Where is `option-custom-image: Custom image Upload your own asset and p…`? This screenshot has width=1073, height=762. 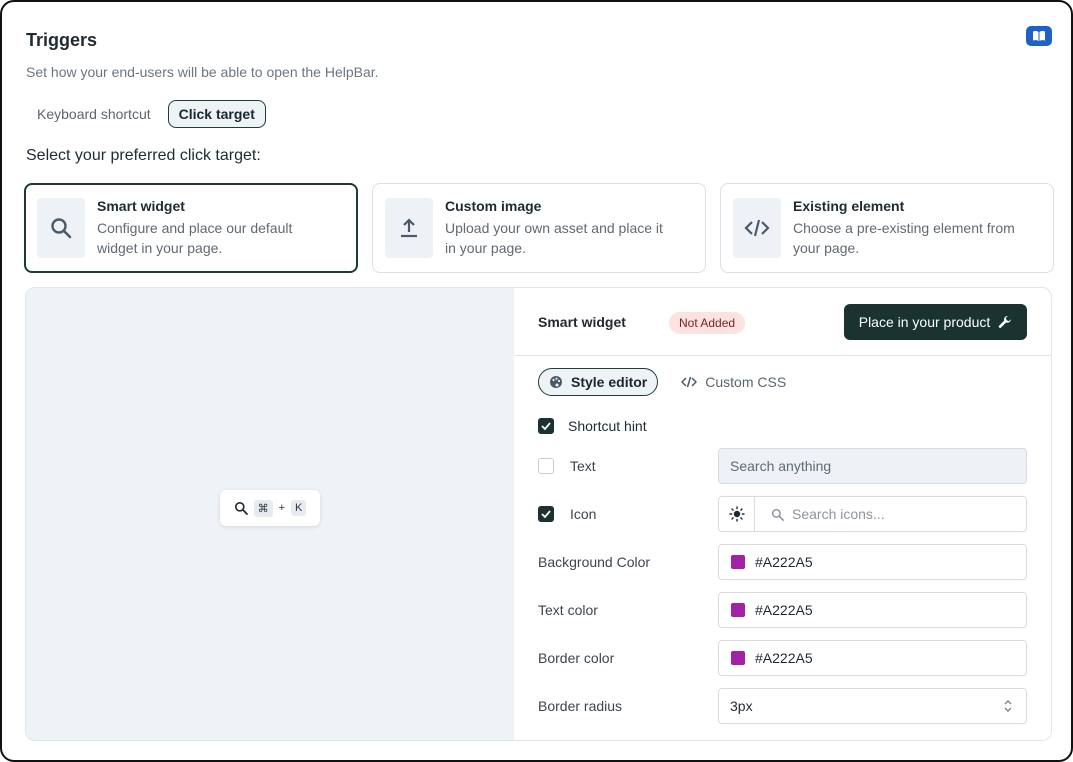
option-custom-image: Custom image Upload your own asset and p… is located at coordinates (539, 228).